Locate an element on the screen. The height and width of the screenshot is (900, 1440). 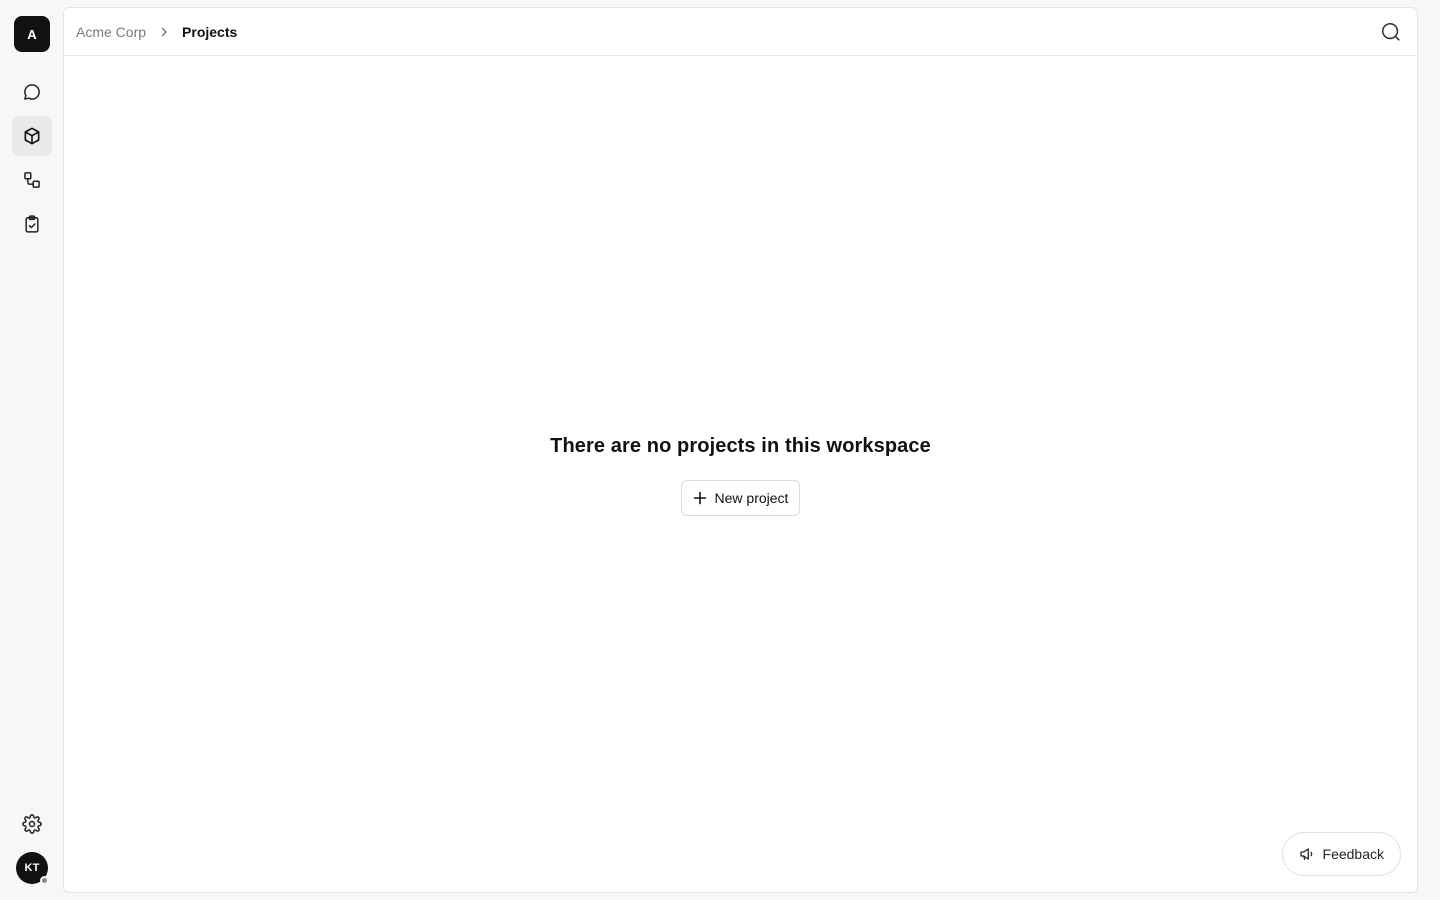
sidebar: A KT is located at coordinates (32, 450).